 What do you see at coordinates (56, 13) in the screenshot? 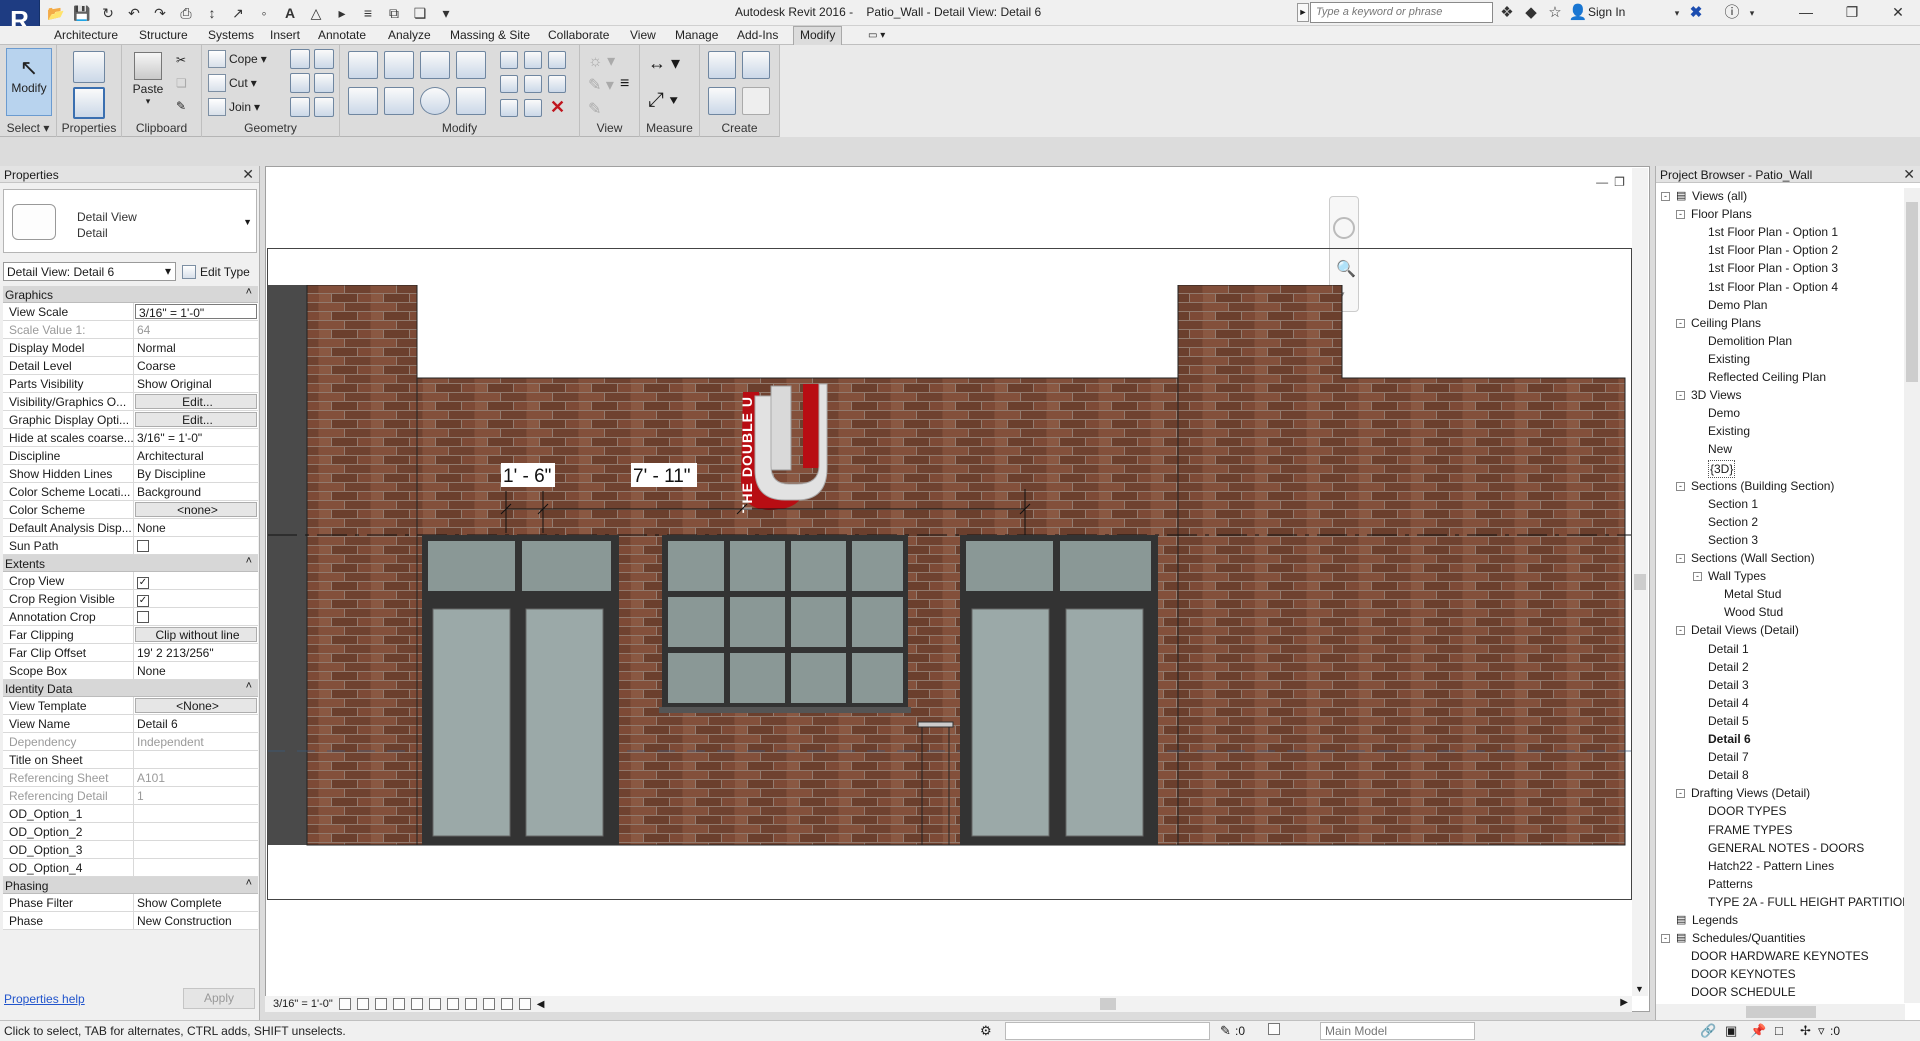
I see `open-icon: 📂` at bounding box center [56, 13].